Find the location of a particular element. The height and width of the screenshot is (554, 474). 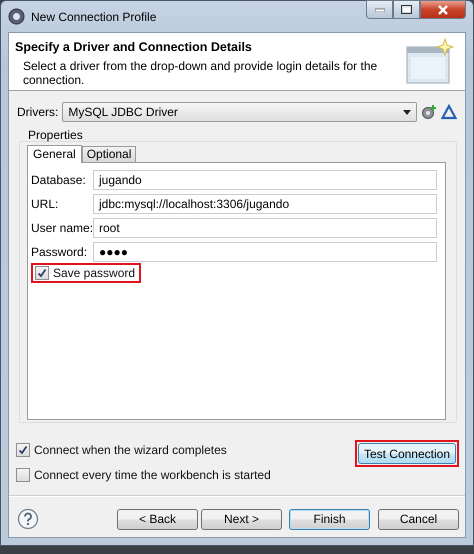

properties-group-label: Properties is located at coordinates (55, 135).